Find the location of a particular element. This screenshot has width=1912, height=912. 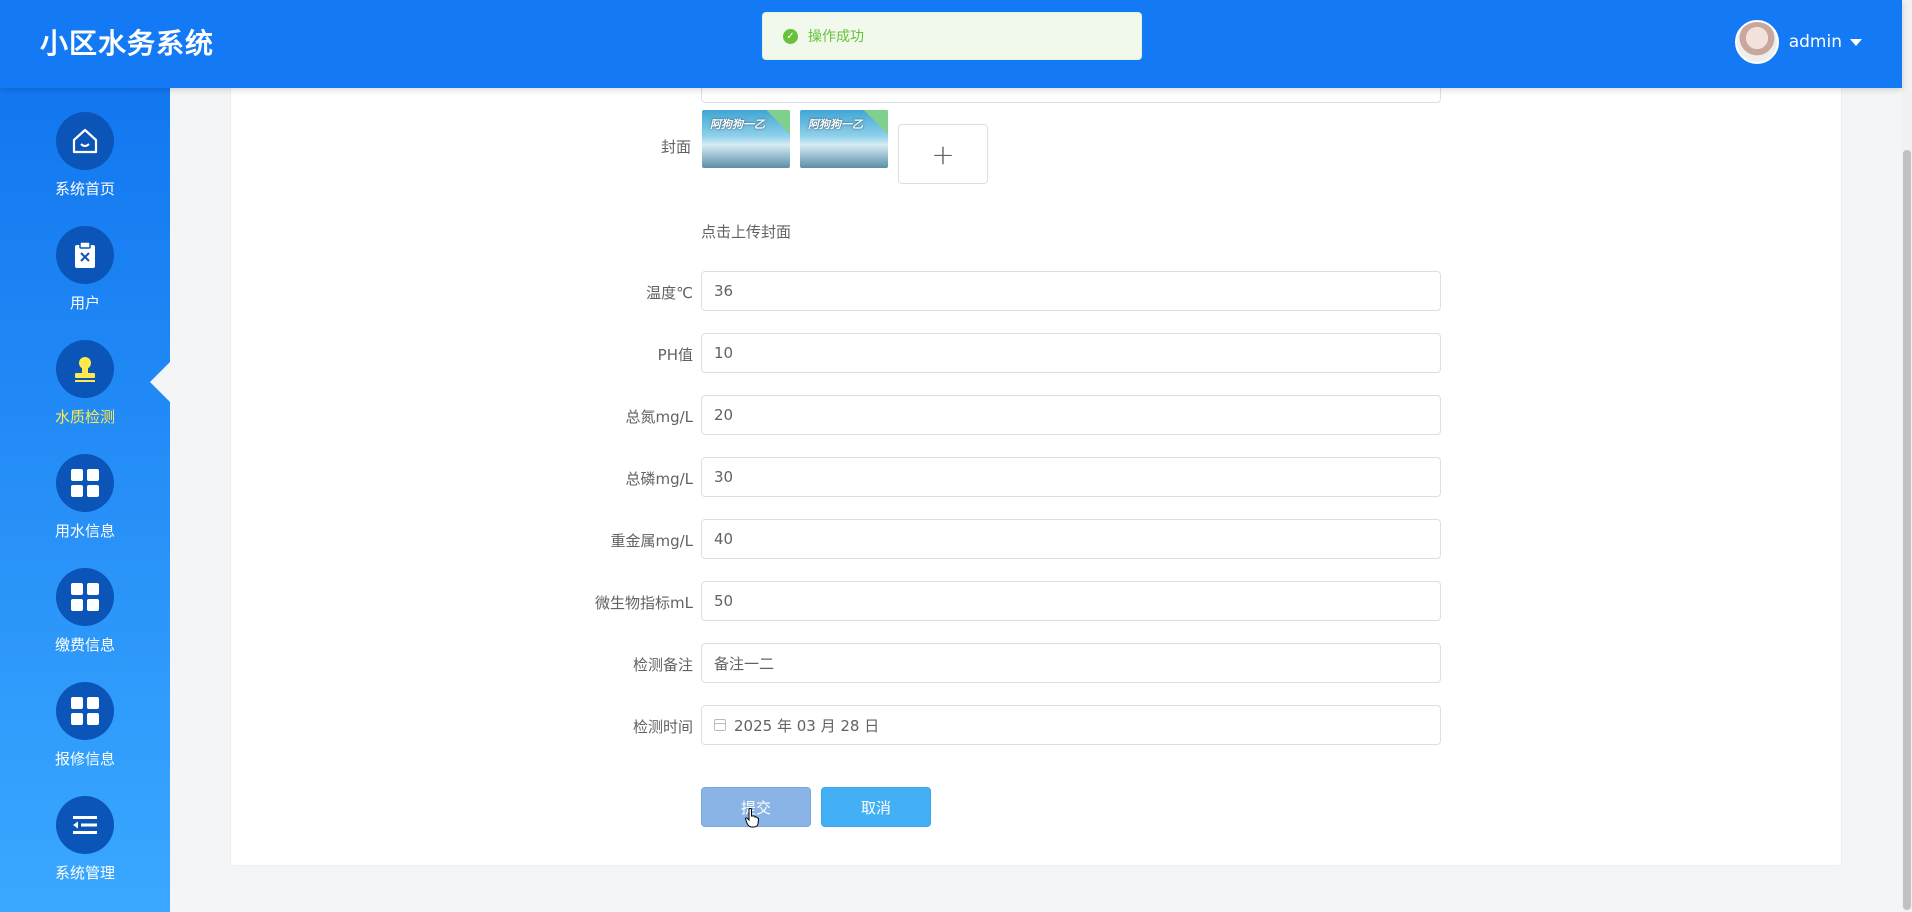

cover-label: 封面 is located at coordinates (675, 147).